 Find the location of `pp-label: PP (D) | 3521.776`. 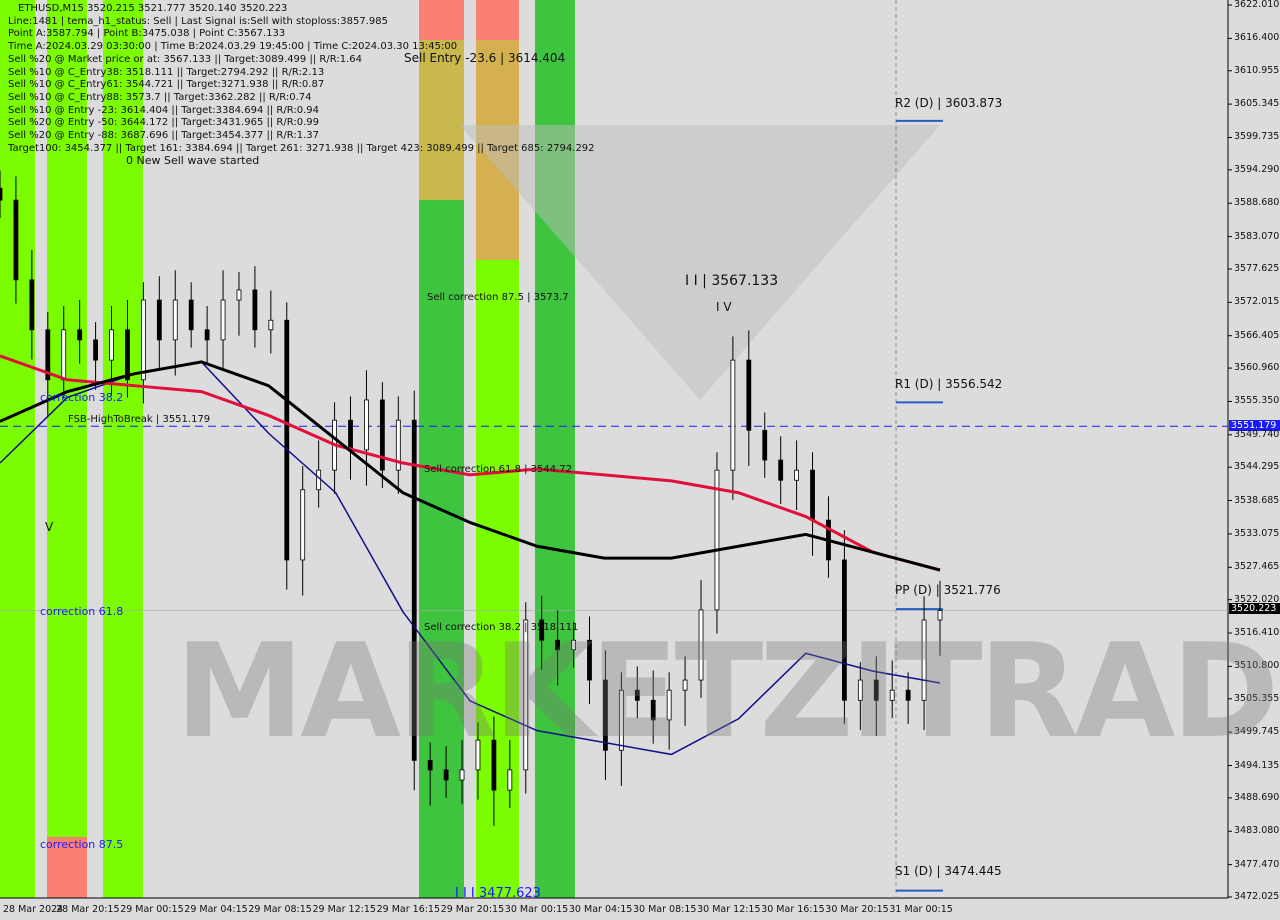

pp-label: PP (D) | 3521.776 is located at coordinates (948, 590).